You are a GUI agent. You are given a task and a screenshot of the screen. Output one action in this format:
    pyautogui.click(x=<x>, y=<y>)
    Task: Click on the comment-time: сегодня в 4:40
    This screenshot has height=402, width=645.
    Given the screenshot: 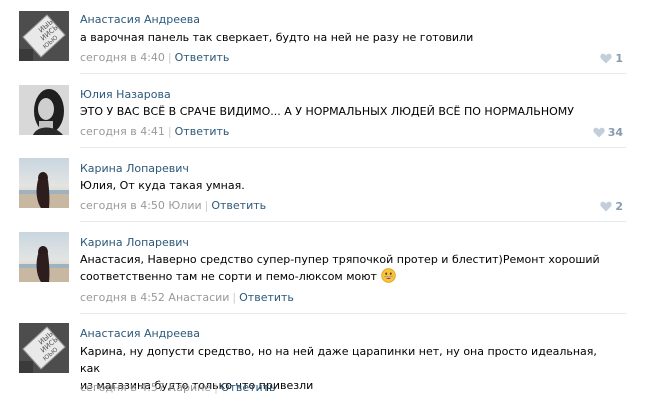 What is the action you would take?
    pyautogui.click(x=122, y=57)
    